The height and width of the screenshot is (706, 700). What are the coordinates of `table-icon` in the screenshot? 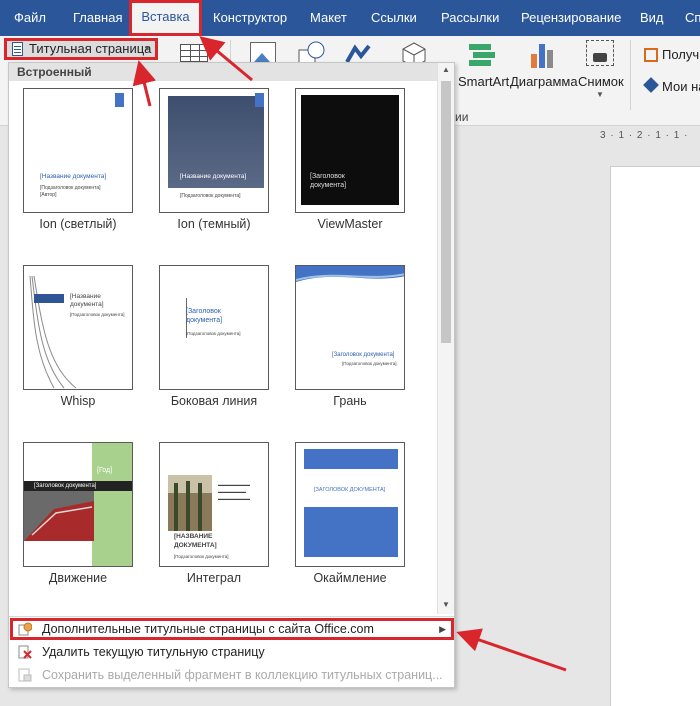 It's located at (194, 53).